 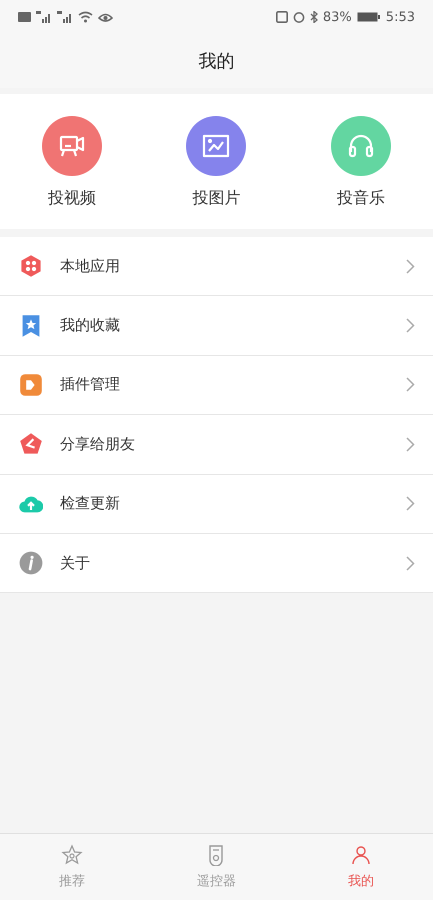 I want to click on cast-button: 投图片, so click(x=216, y=162).